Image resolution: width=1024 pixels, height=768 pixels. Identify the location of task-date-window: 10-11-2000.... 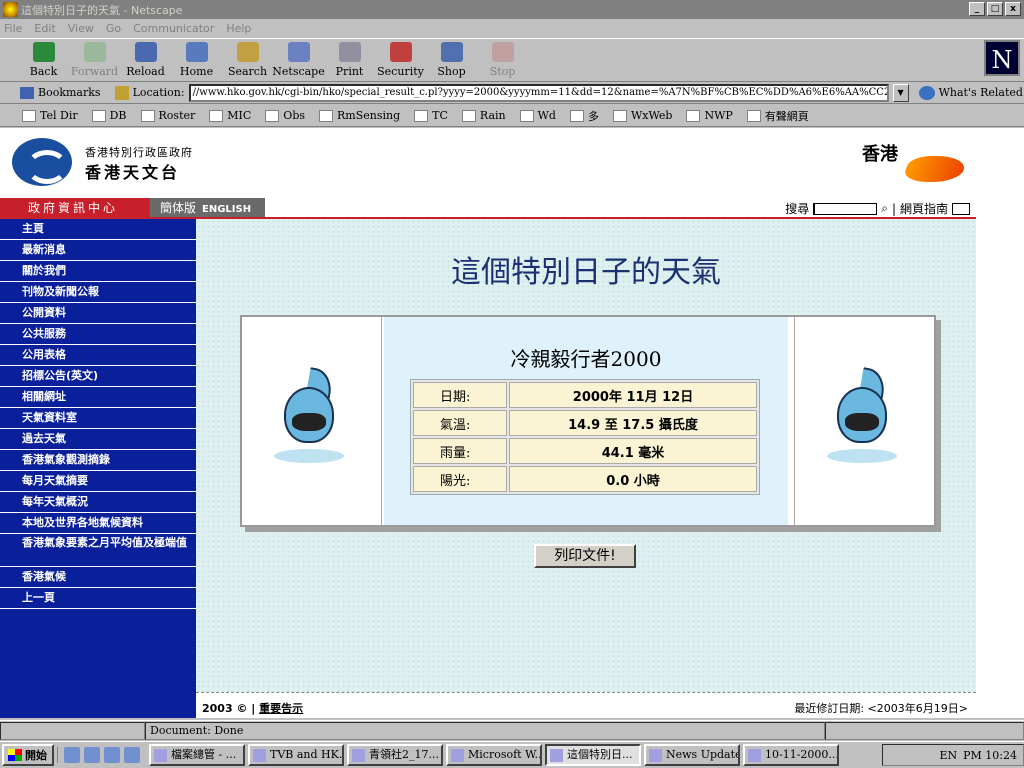
(791, 755).